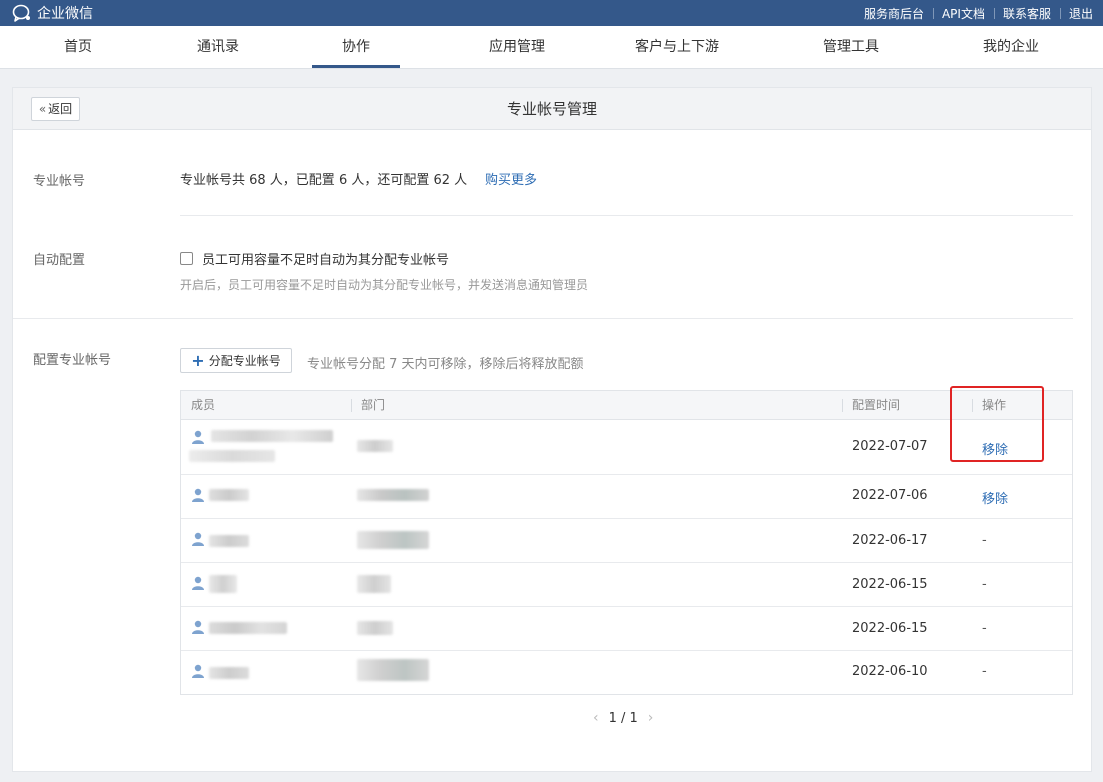 The height and width of the screenshot is (782, 1103). What do you see at coordinates (373, 405) in the screenshot?
I see `column-department: 部门` at bounding box center [373, 405].